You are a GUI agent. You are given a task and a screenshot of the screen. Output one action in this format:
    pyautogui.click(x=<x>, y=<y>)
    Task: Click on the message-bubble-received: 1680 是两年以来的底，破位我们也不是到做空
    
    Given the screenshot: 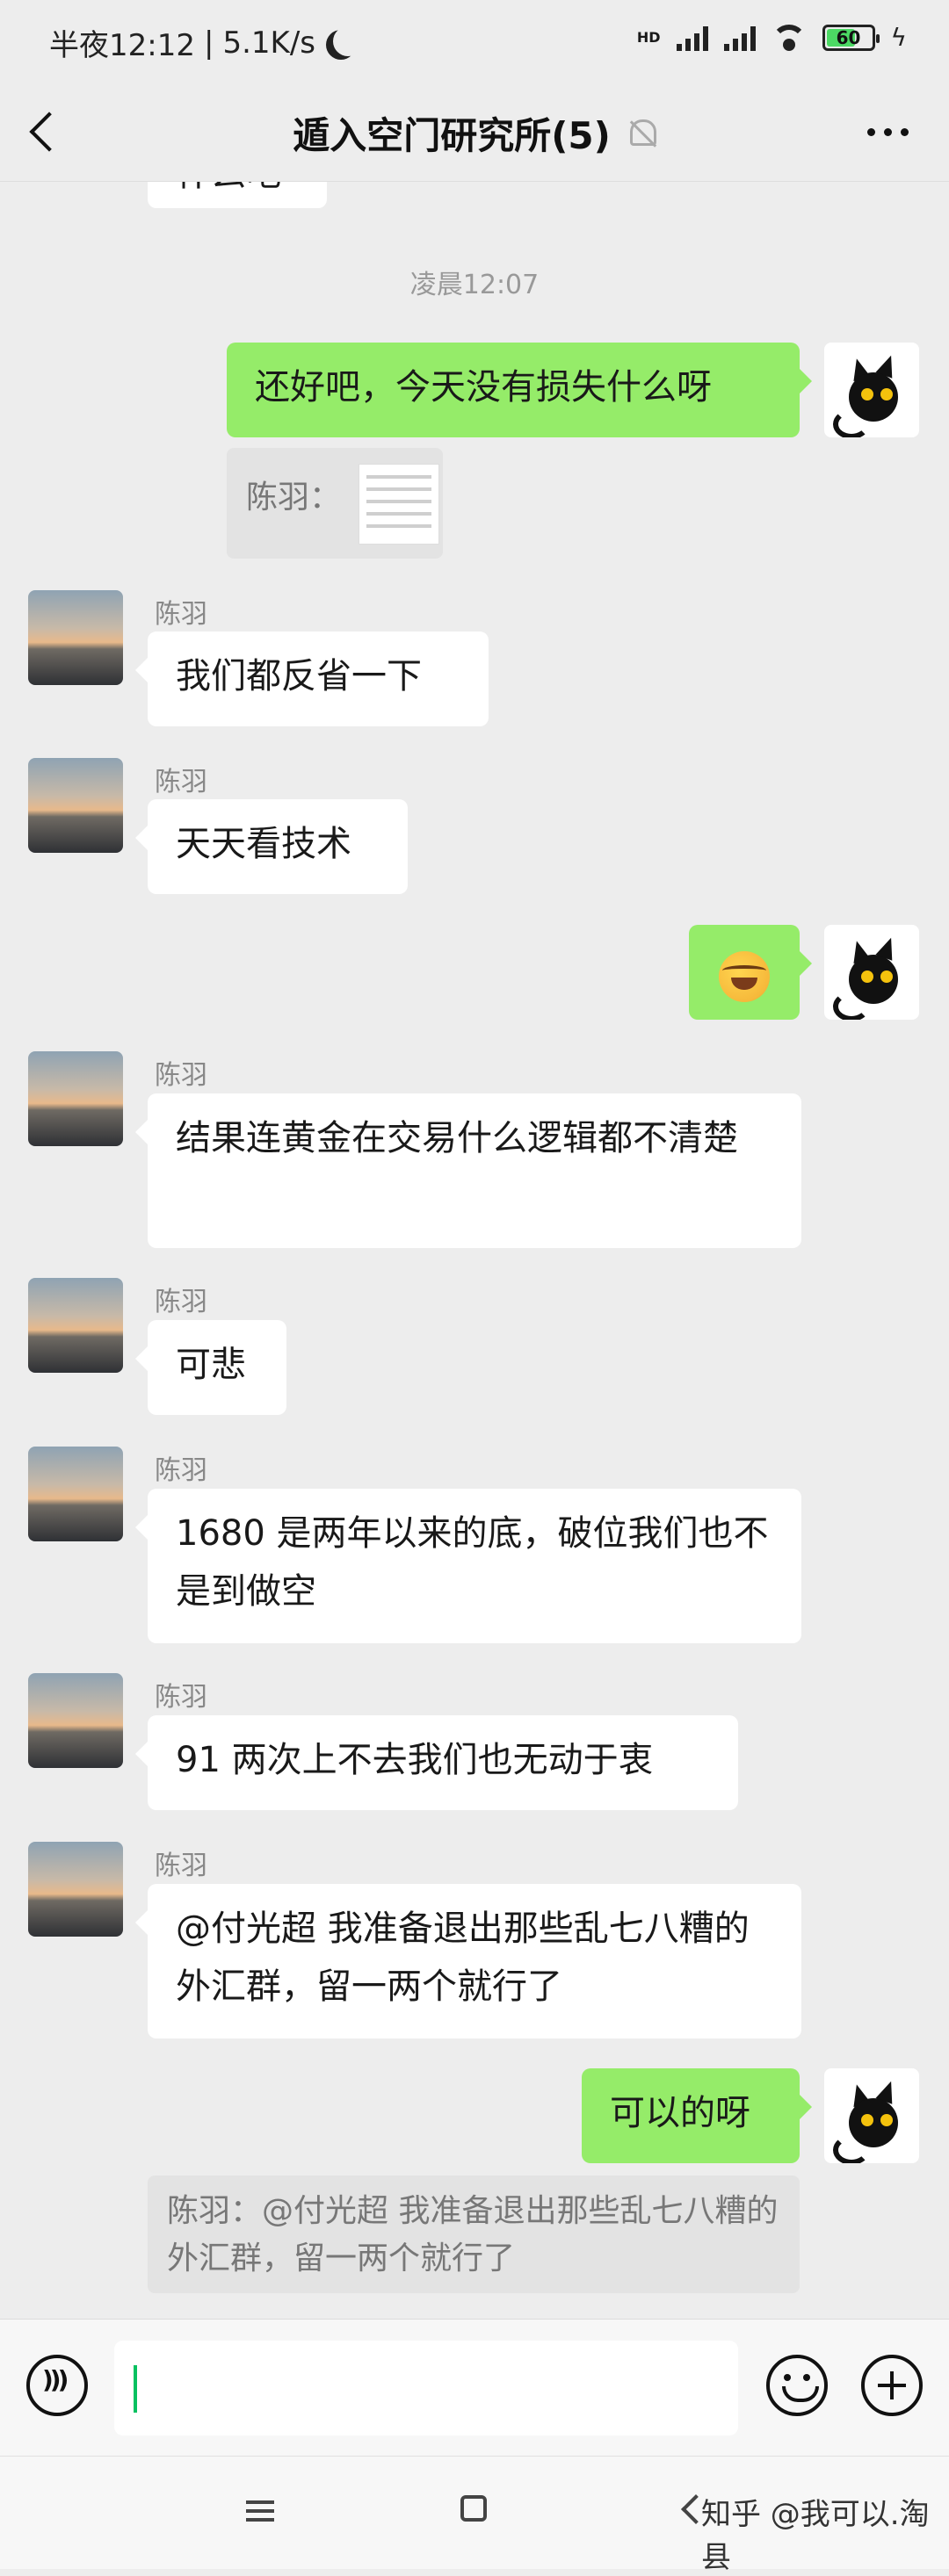 What is the action you would take?
    pyautogui.click(x=468, y=1566)
    